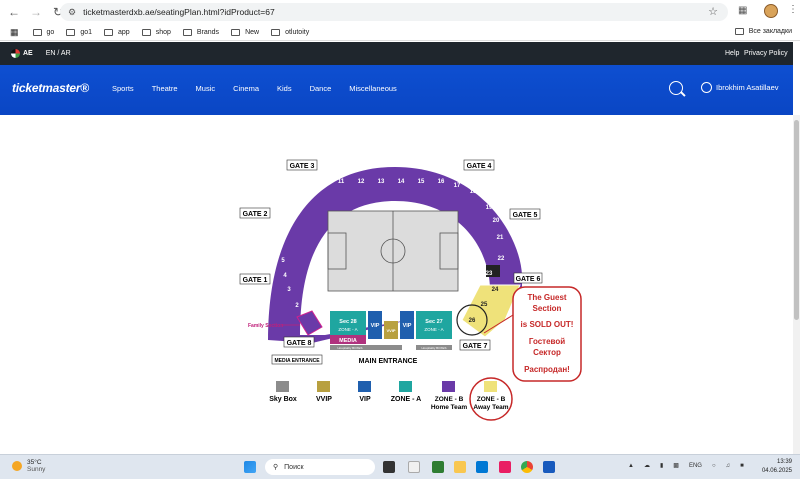 The height and width of the screenshot is (479, 800). I want to click on section-8: 8, so click(293, 209).